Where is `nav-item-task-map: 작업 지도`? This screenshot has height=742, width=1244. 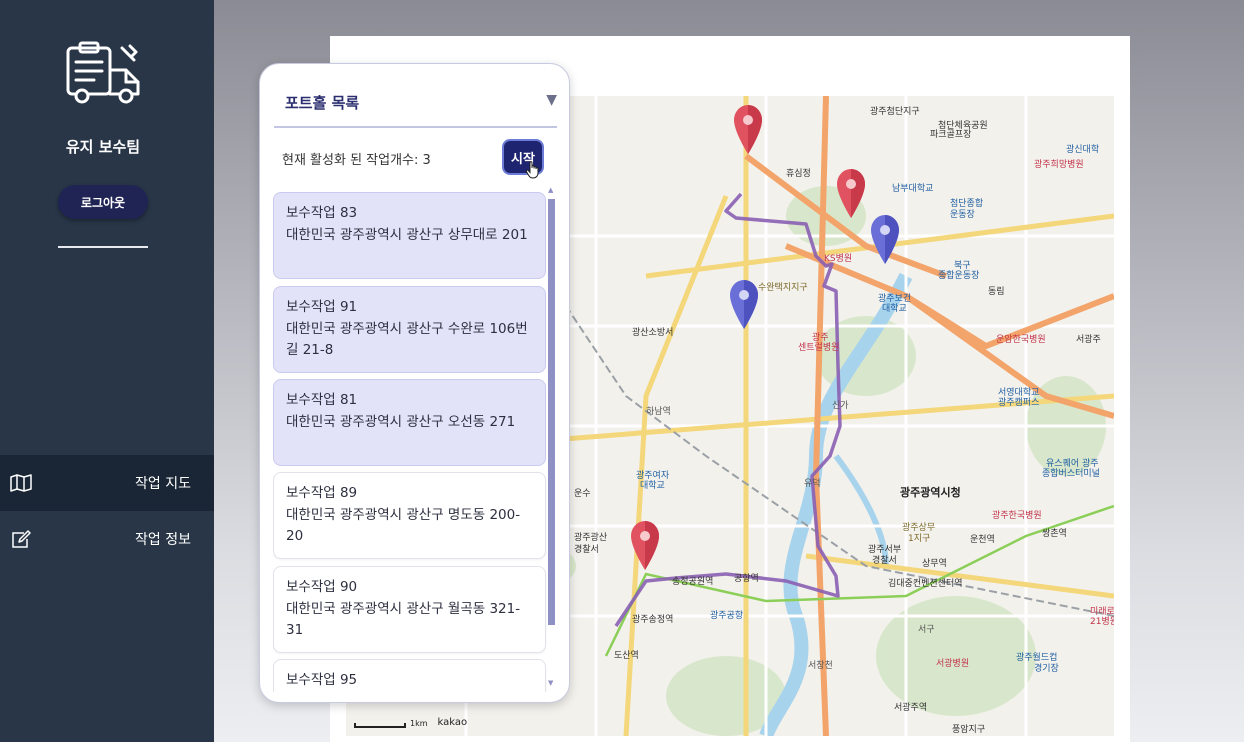
nav-item-task-map: 작업 지도 is located at coordinates (107, 483).